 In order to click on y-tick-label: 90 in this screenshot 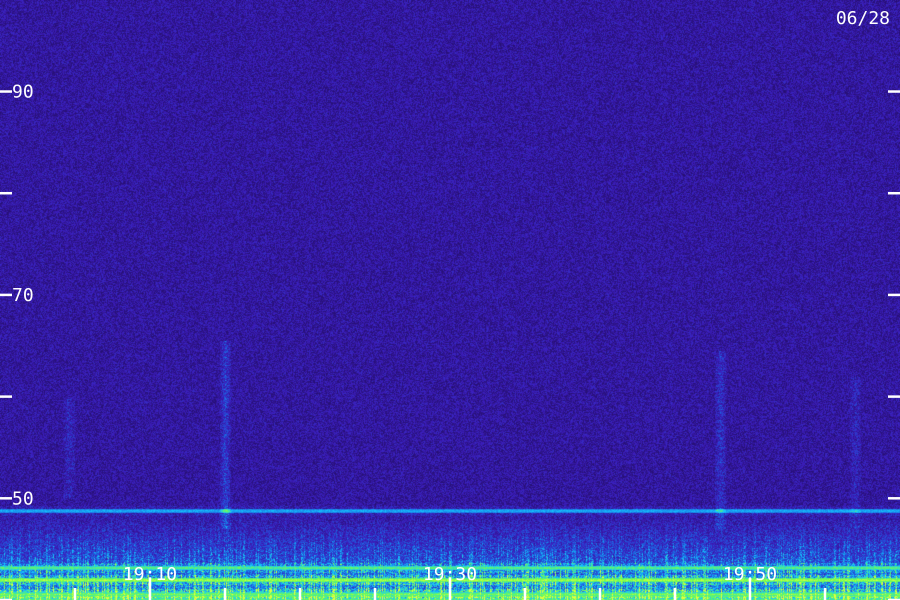, I will do `click(23, 92)`.